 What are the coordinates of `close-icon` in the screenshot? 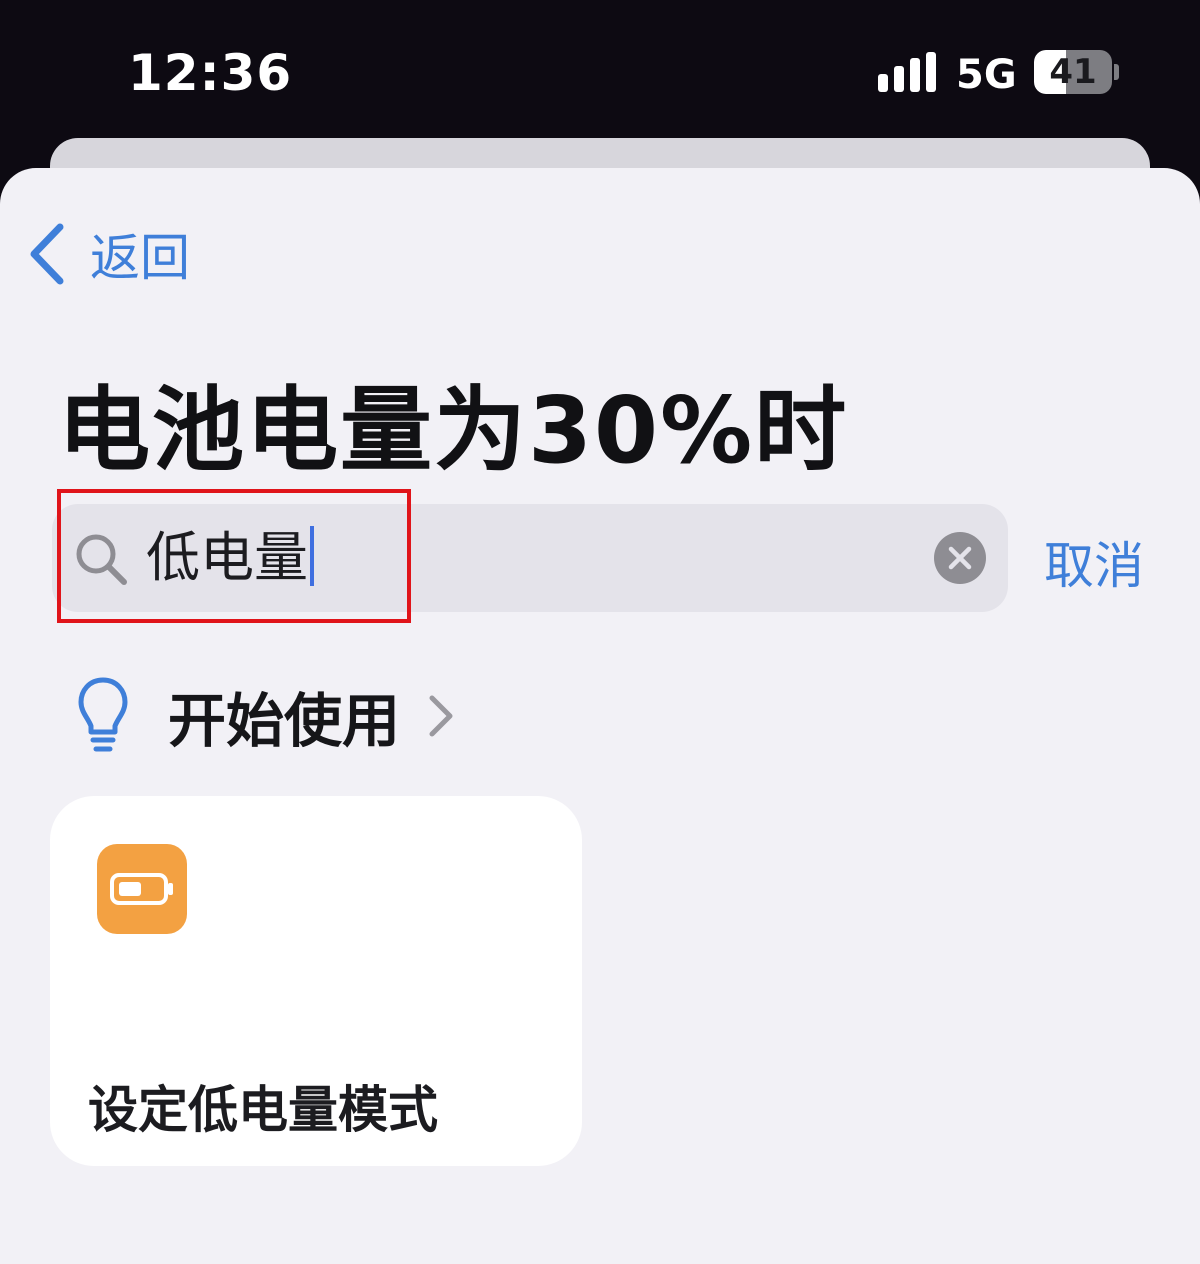 It's located at (960, 558).